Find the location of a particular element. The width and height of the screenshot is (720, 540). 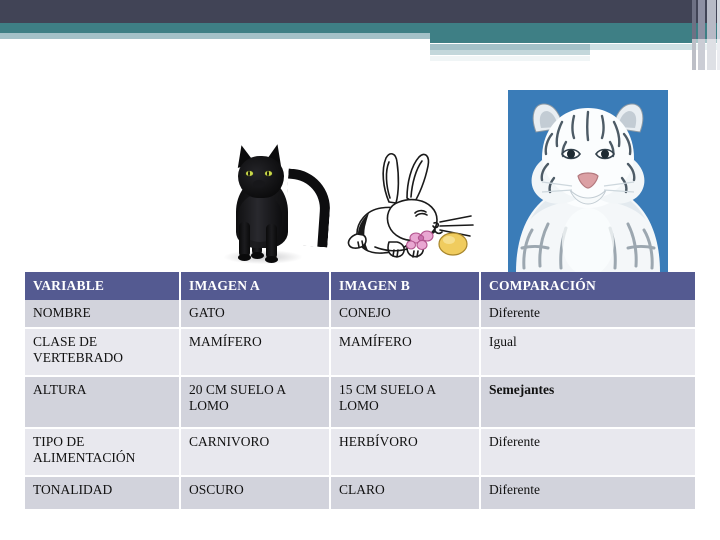

table-header-row: VARIABLE IMAGEN A IMAGEN B COMPARACIÓN is located at coordinates (360, 286).